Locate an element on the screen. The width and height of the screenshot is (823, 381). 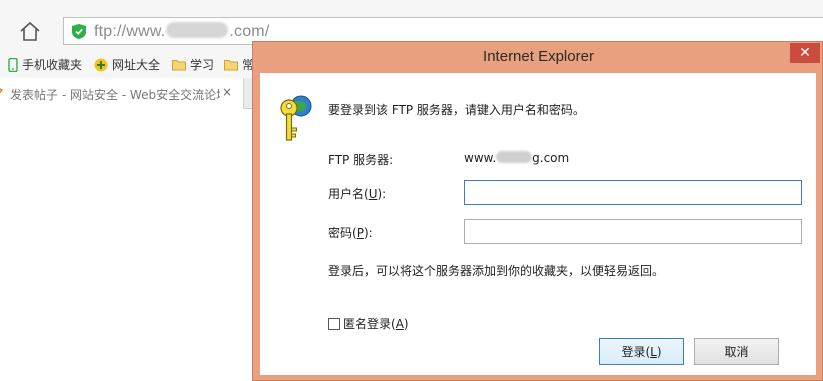
password-label: 密码(P): is located at coordinates (350, 233).